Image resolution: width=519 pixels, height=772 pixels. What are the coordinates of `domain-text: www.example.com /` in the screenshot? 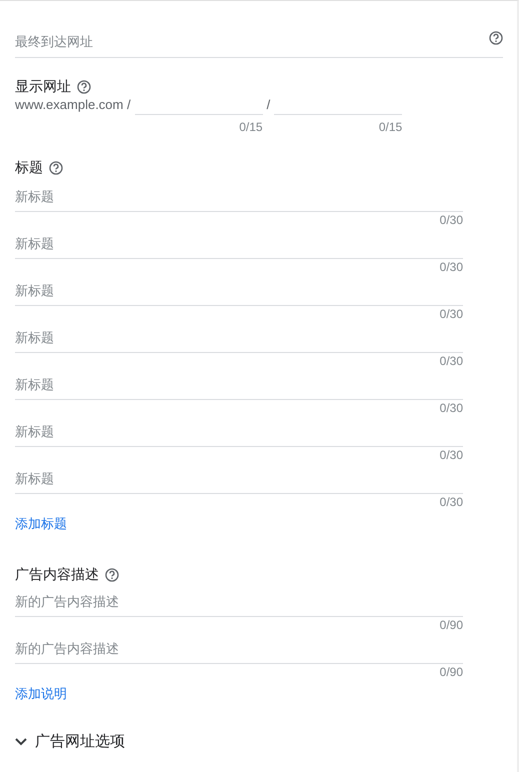 It's located at (73, 105).